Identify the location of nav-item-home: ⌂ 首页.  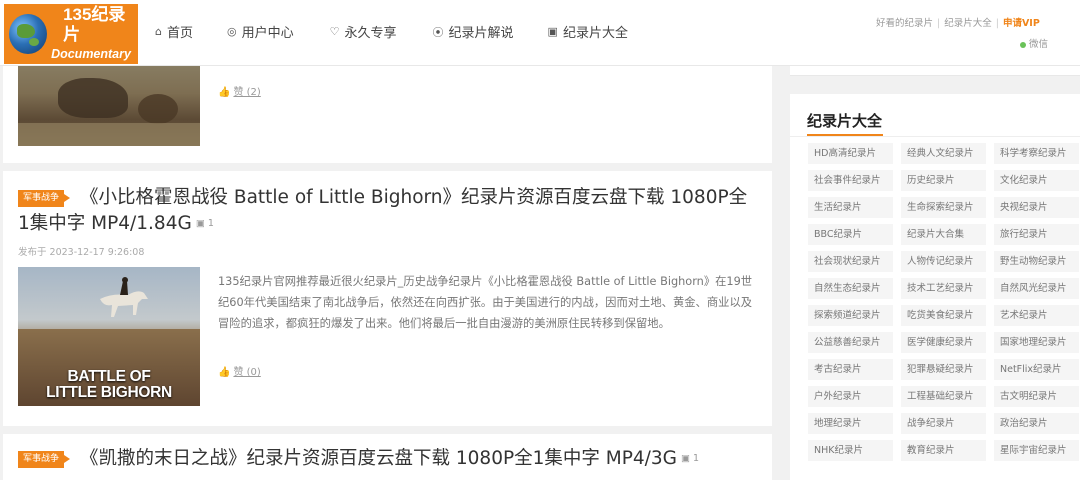
(174, 31).